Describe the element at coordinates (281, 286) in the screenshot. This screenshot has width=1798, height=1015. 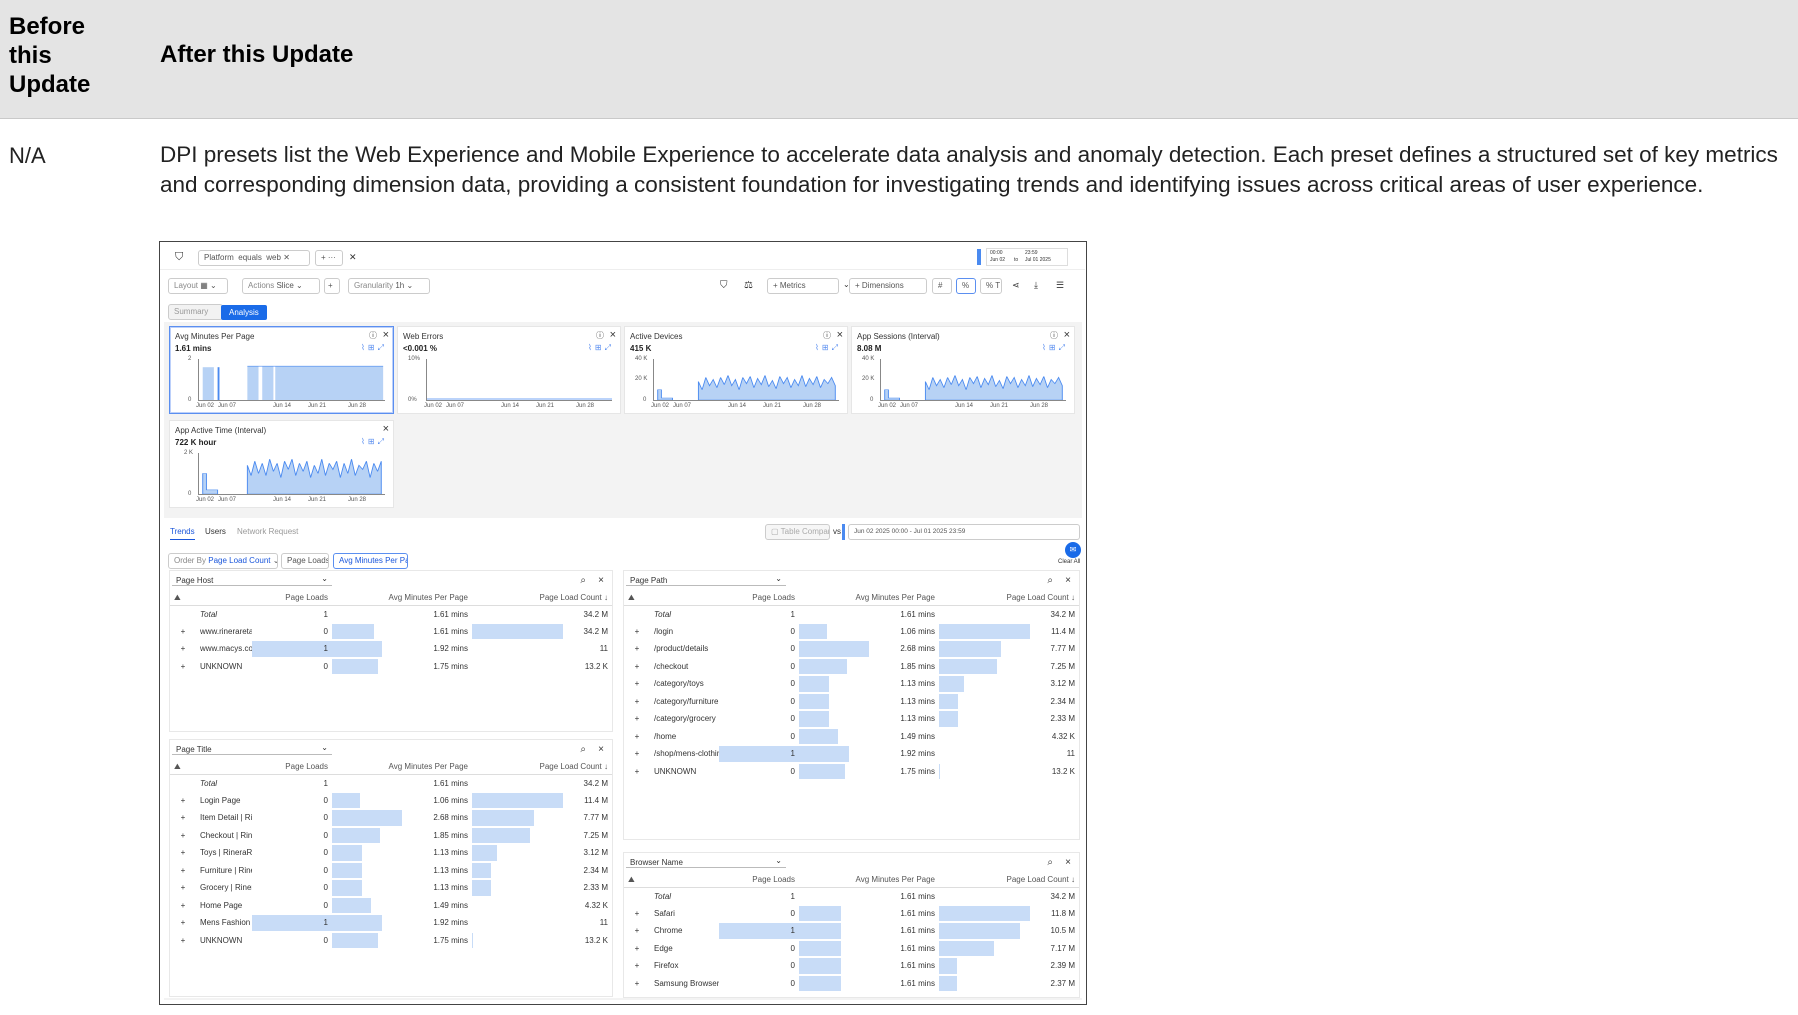
I see `actions-select: Actions Slice ⌄` at that location.